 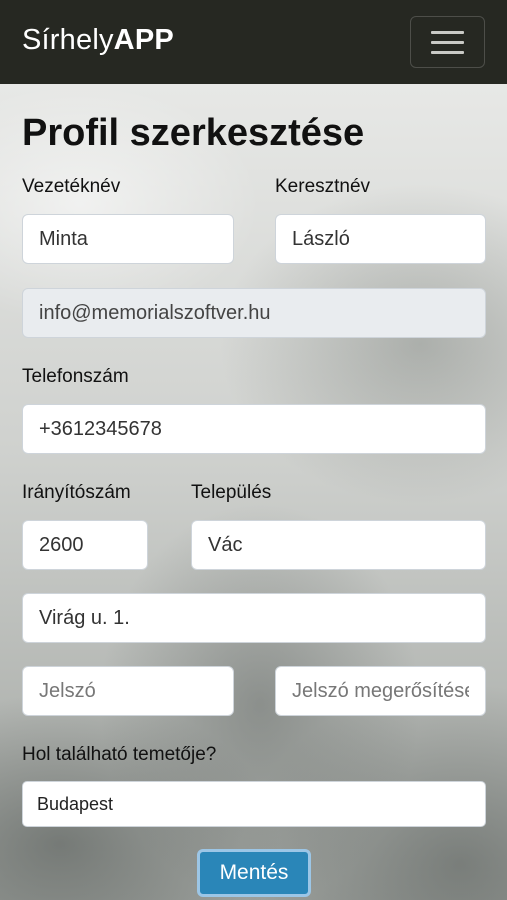 What do you see at coordinates (253, 42) in the screenshot?
I see `navbar: SírhelyAPP` at bounding box center [253, 42].